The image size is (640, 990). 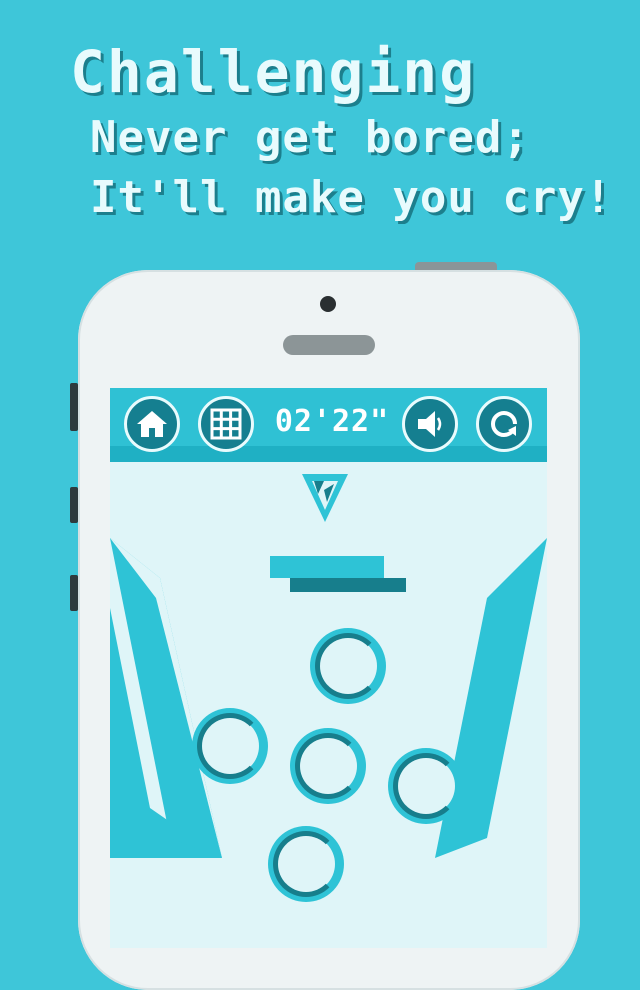 What do you see at coordinates (166, 698) in the screenshot?
I see `left-wedge-obstacle` at bounding box center [166, 698].